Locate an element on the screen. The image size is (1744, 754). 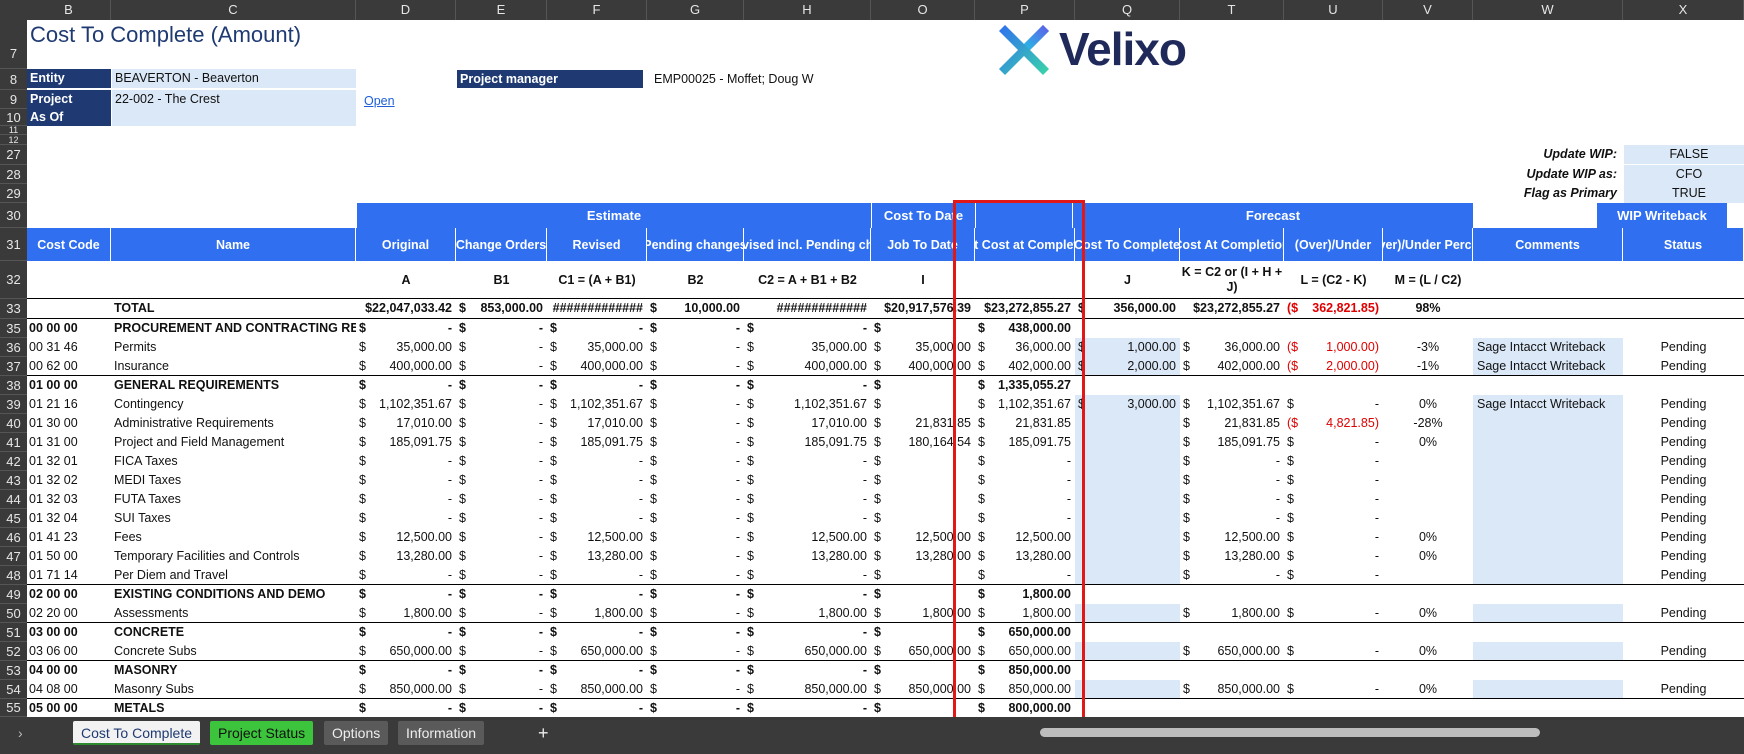
cost-code: 01 31 00 is located at coordinates (71, 442).